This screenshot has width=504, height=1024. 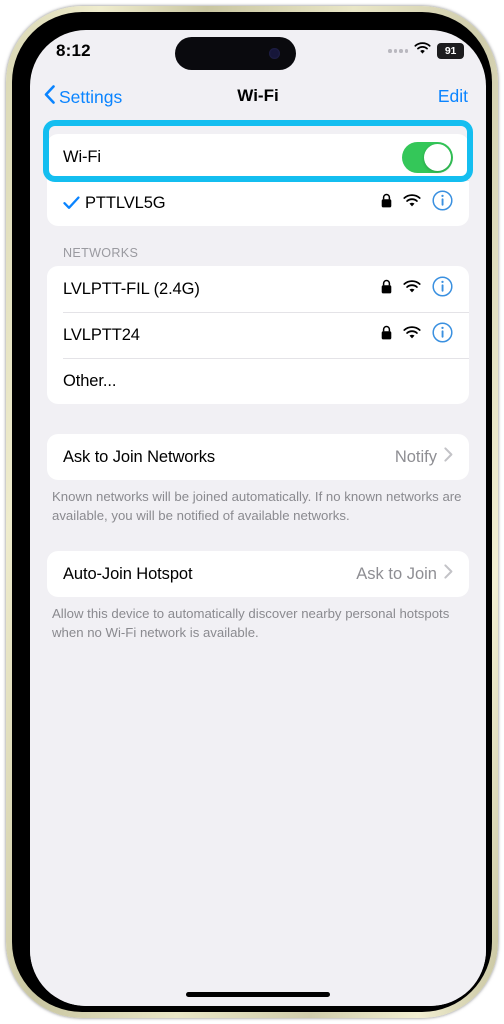 What do you see at coordinates (73, 50) in the screenshot?
I see `status-bar-time: 8:12` at bounding box center [73, 50].